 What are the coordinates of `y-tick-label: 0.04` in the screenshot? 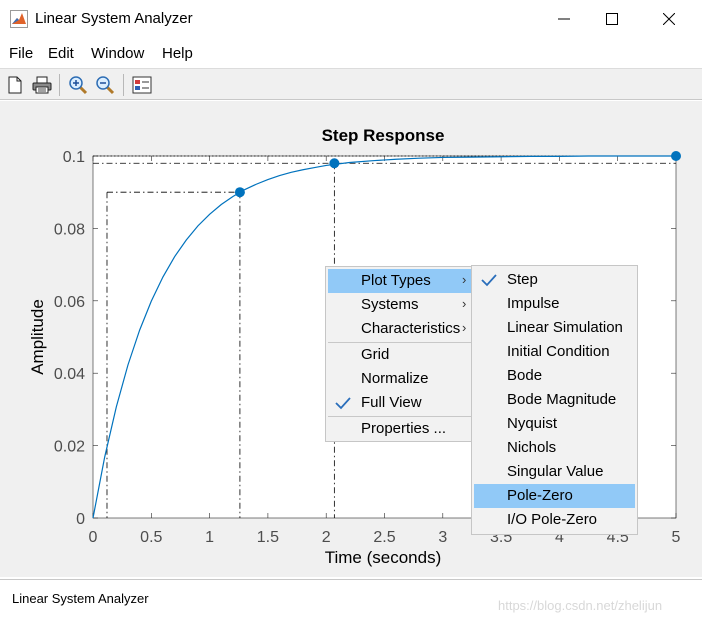 It's located at (69, 374).